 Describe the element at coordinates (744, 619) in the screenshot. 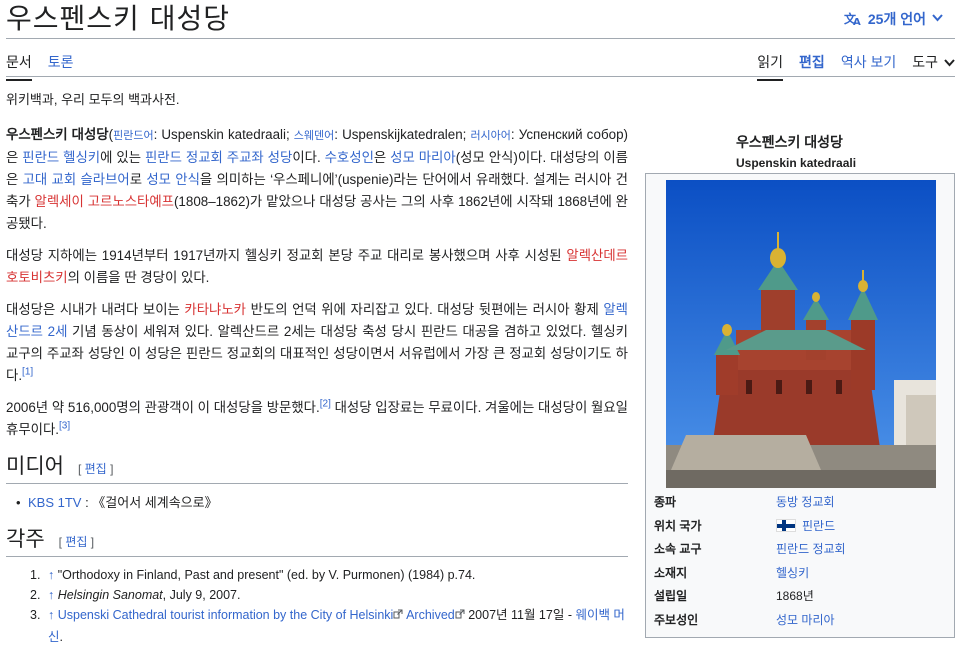

I see `infobox-row: 주보성인 성모 마리아` at that location.